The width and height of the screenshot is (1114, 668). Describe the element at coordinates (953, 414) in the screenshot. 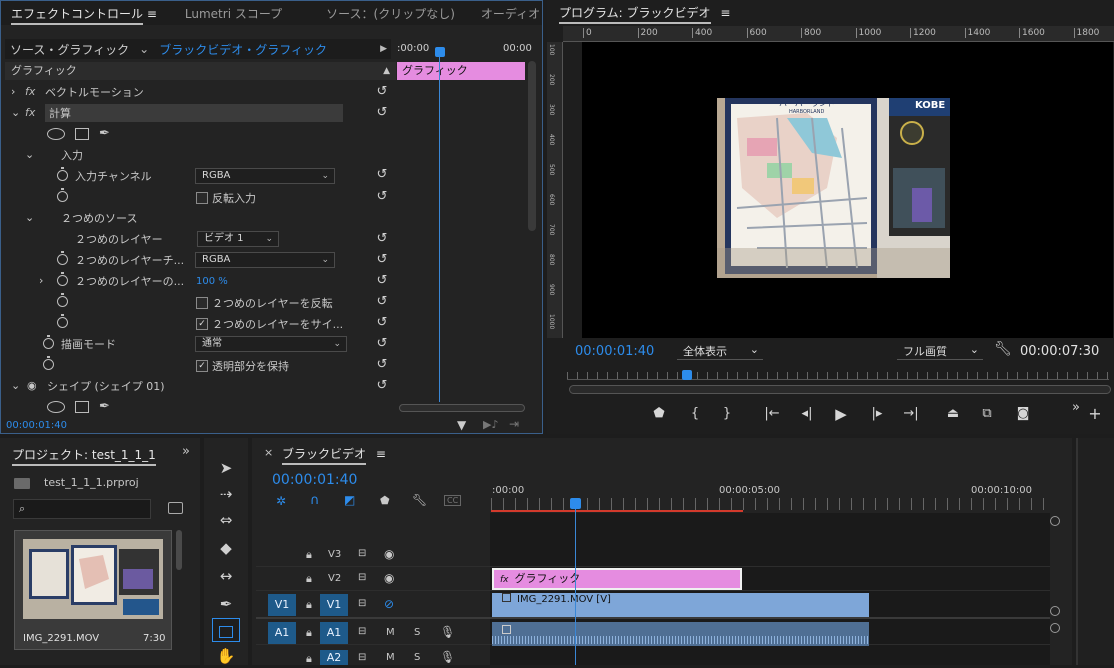

I see `lift-icon: ⏏` at that location.